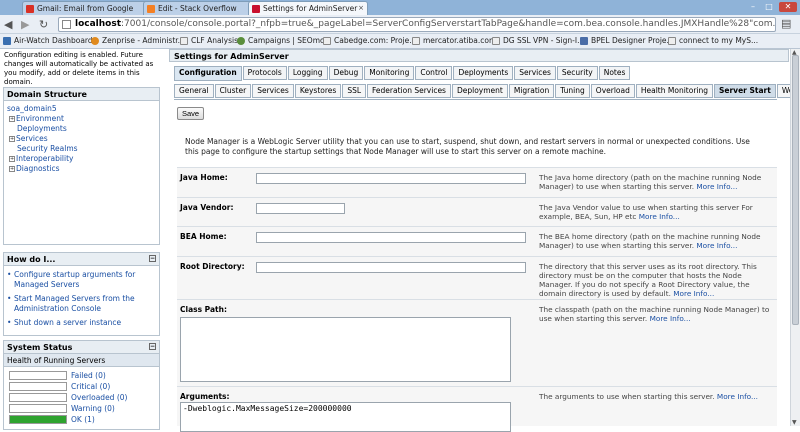 The width and height of the screenshot is (800, 432). Describe the element at coordinates (81, 109) in the screenshot. I see `tree-root: soa_domain5` at that location.